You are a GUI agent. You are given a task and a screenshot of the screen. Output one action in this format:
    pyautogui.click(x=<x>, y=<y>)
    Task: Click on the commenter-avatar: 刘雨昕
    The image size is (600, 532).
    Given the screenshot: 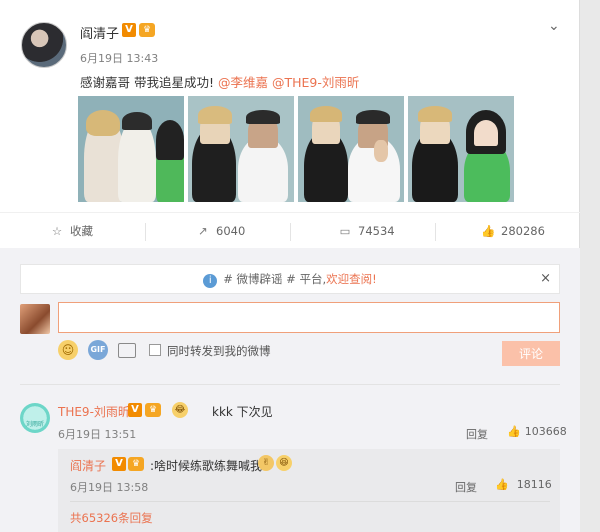 What is the action you would take?
    pyautogui.click(x=35, y=418)
    